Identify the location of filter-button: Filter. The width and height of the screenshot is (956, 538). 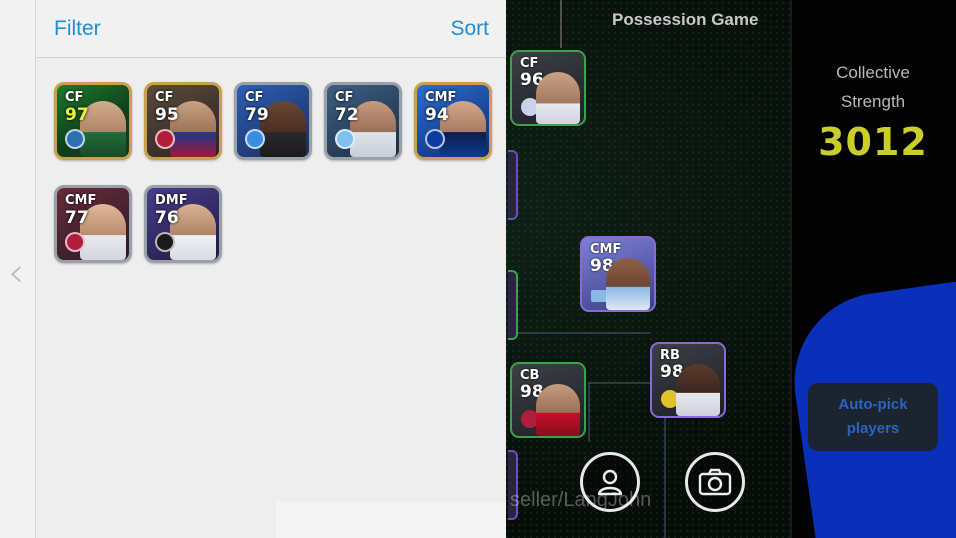
(77, 29).